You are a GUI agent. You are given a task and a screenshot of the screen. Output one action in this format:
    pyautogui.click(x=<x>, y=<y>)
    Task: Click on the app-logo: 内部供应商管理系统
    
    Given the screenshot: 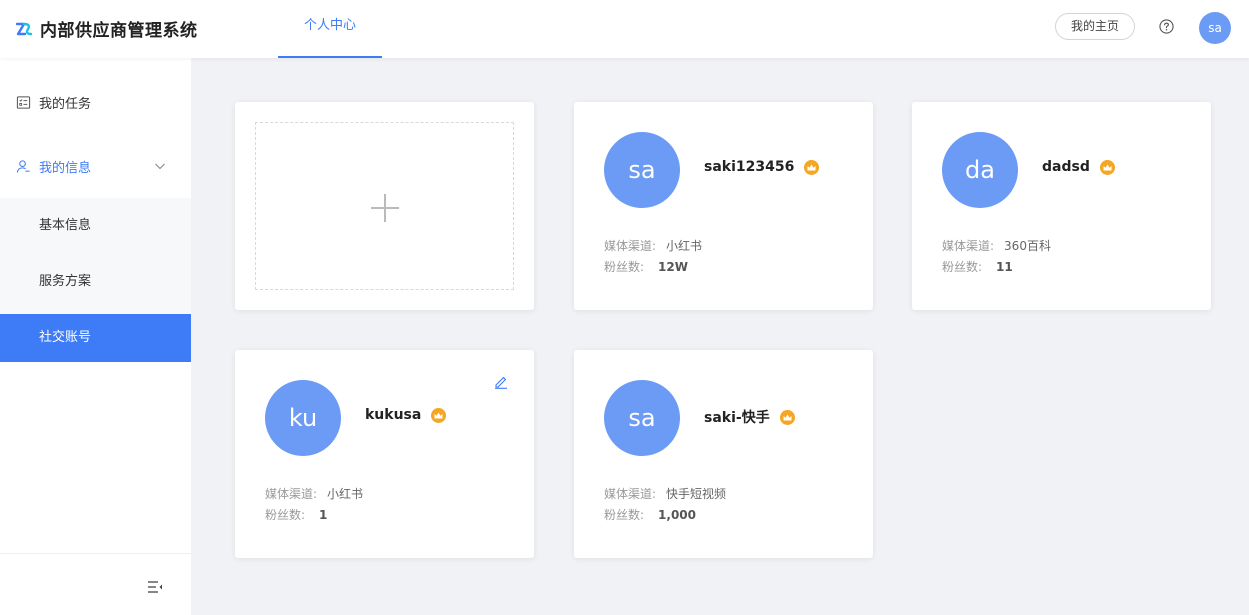 What is the action you would take?
    pyautogui.click(x=106, y=28)
    